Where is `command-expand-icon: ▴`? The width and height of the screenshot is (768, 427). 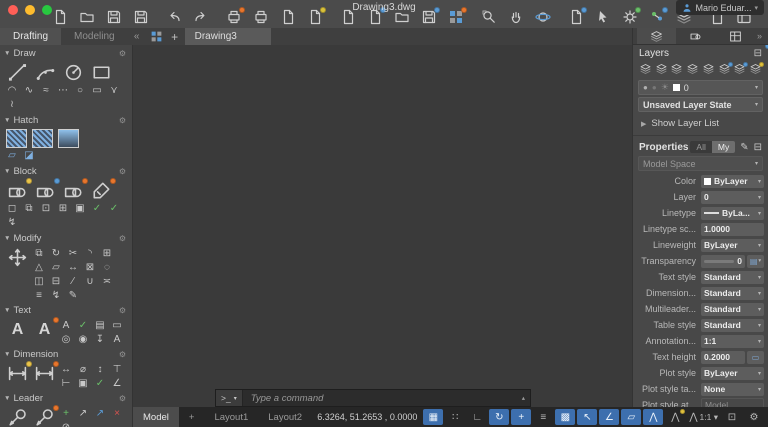
command-expand-icon: ▴ is located at coordinates (523, 398).